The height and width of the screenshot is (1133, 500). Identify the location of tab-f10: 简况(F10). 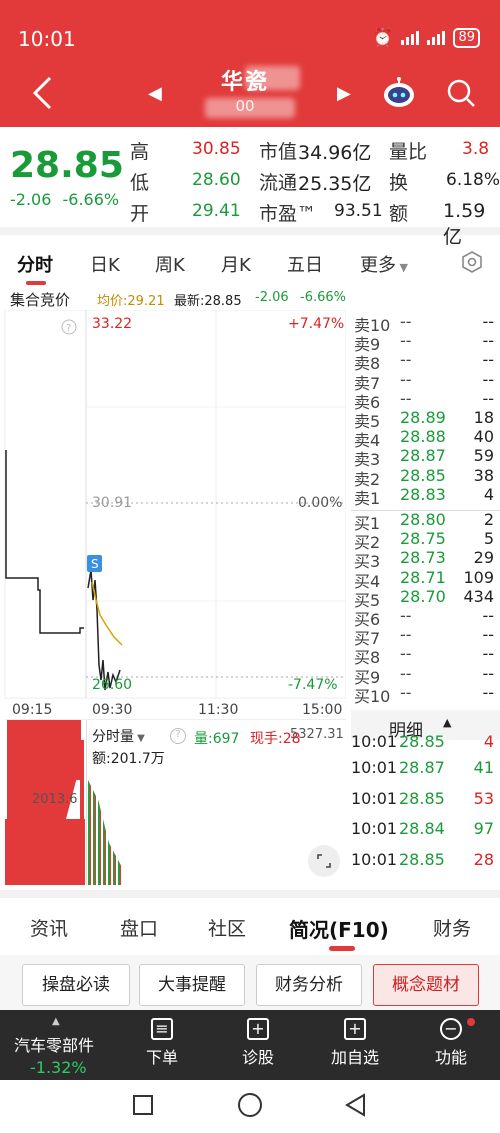
(339, 928).